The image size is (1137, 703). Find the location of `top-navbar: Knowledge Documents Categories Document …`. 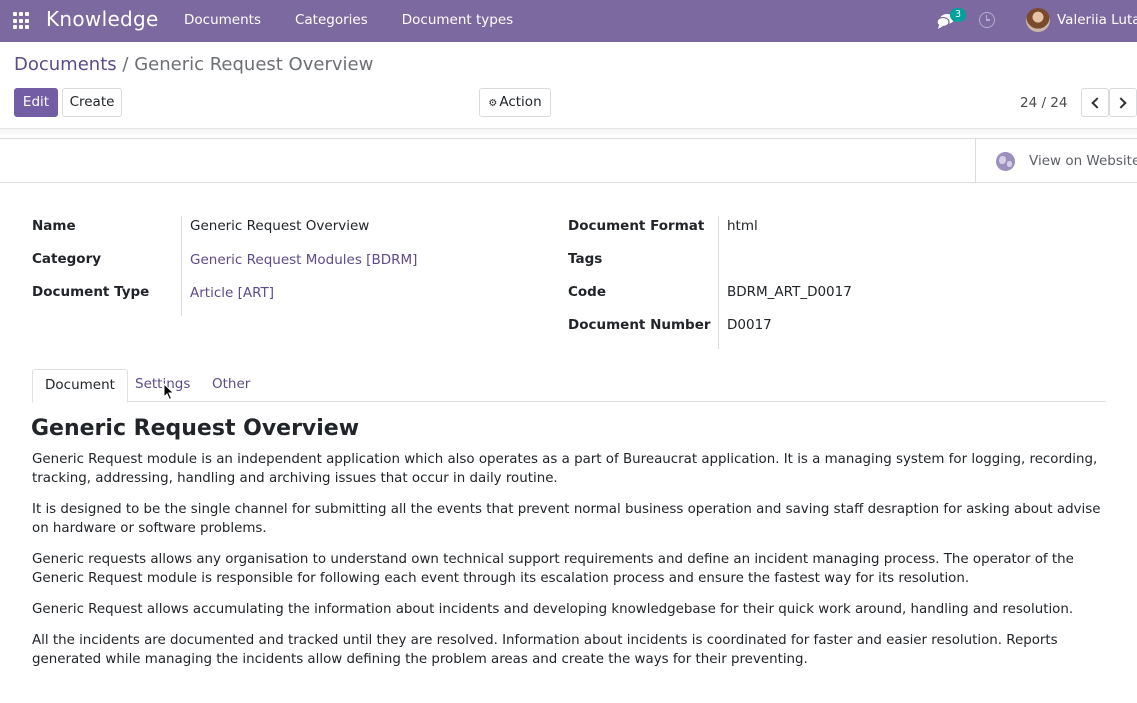

top-navbar: Knowledge Documents Categories Document … is located at coordinates (568, 21).